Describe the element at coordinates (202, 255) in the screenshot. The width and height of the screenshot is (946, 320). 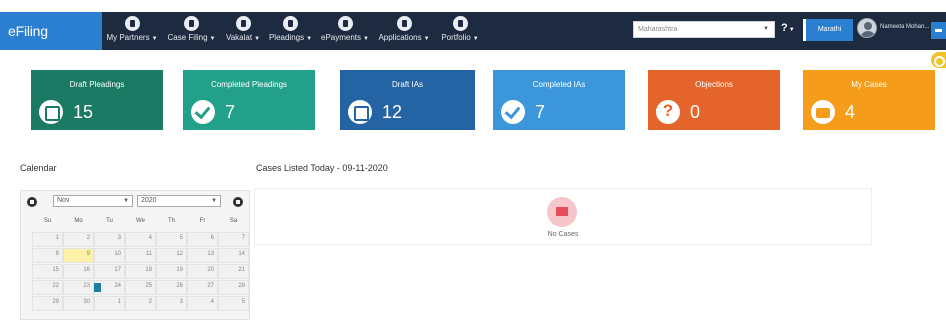
I see `calendar-day: 13` at that location.